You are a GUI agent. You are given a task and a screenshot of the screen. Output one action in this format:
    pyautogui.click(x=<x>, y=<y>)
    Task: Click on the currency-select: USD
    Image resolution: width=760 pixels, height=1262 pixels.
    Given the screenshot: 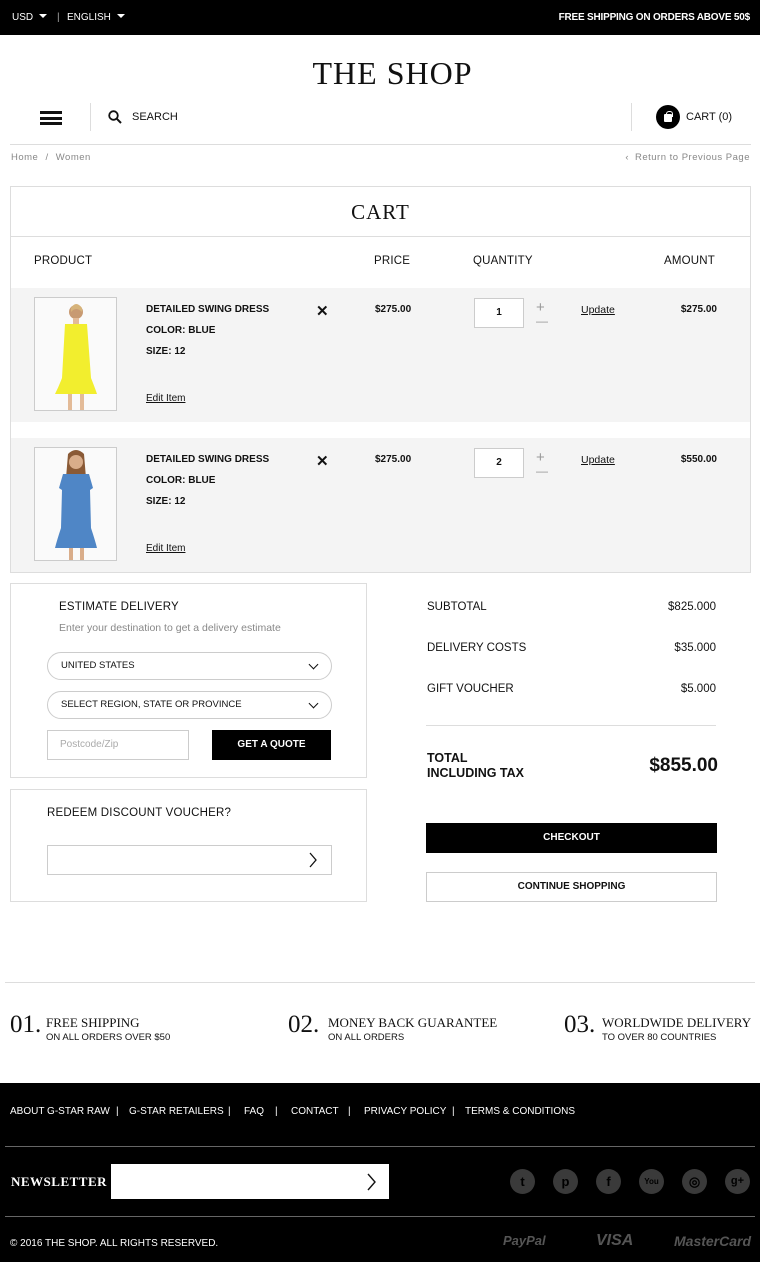 What is the action you would take?
    pyautogui.click(x=30, y=17)
    